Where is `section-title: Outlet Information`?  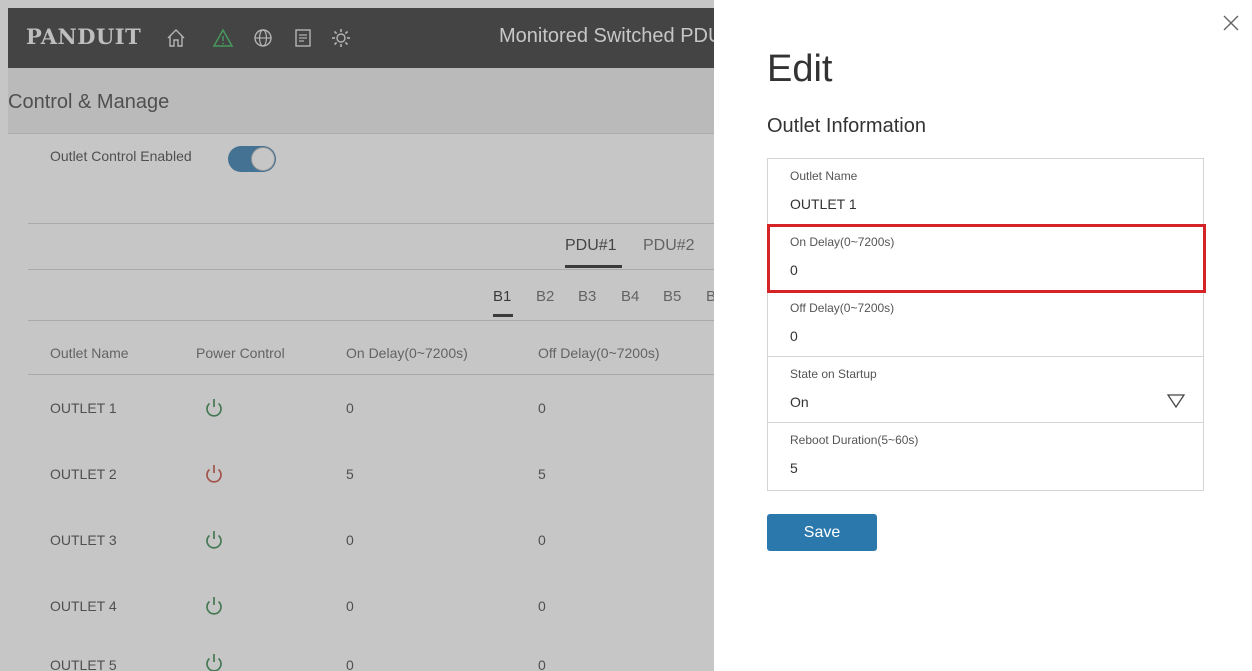 section-title: Outlet Information is located at coordinates (846, 126).